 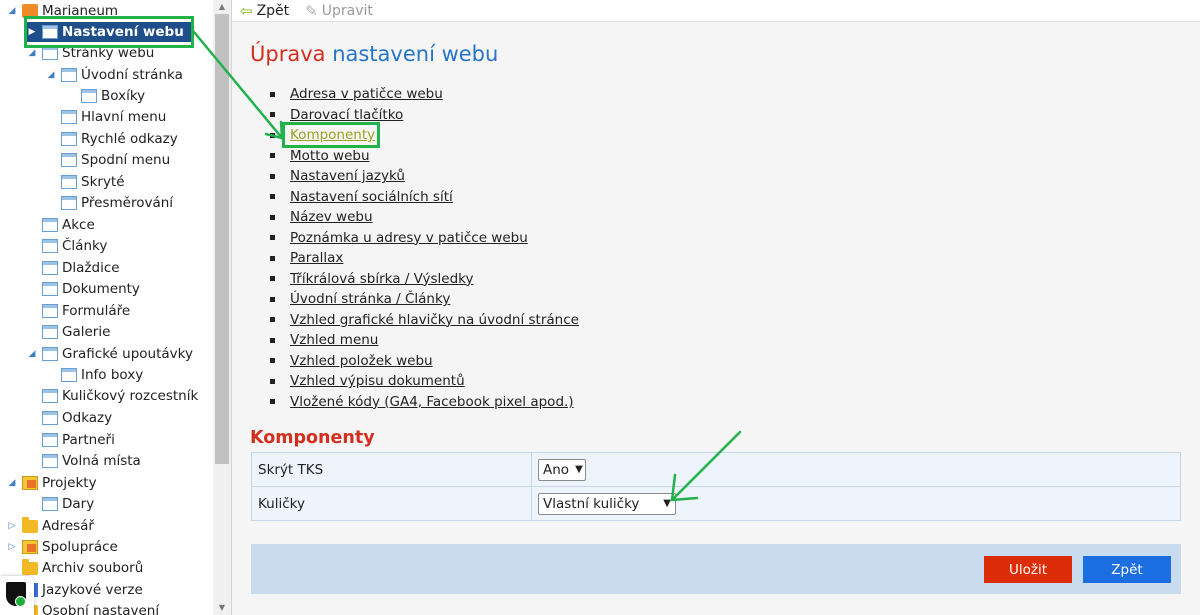 I want to click on tree-node-label: Spodní menu, so click(x=126, y=160).